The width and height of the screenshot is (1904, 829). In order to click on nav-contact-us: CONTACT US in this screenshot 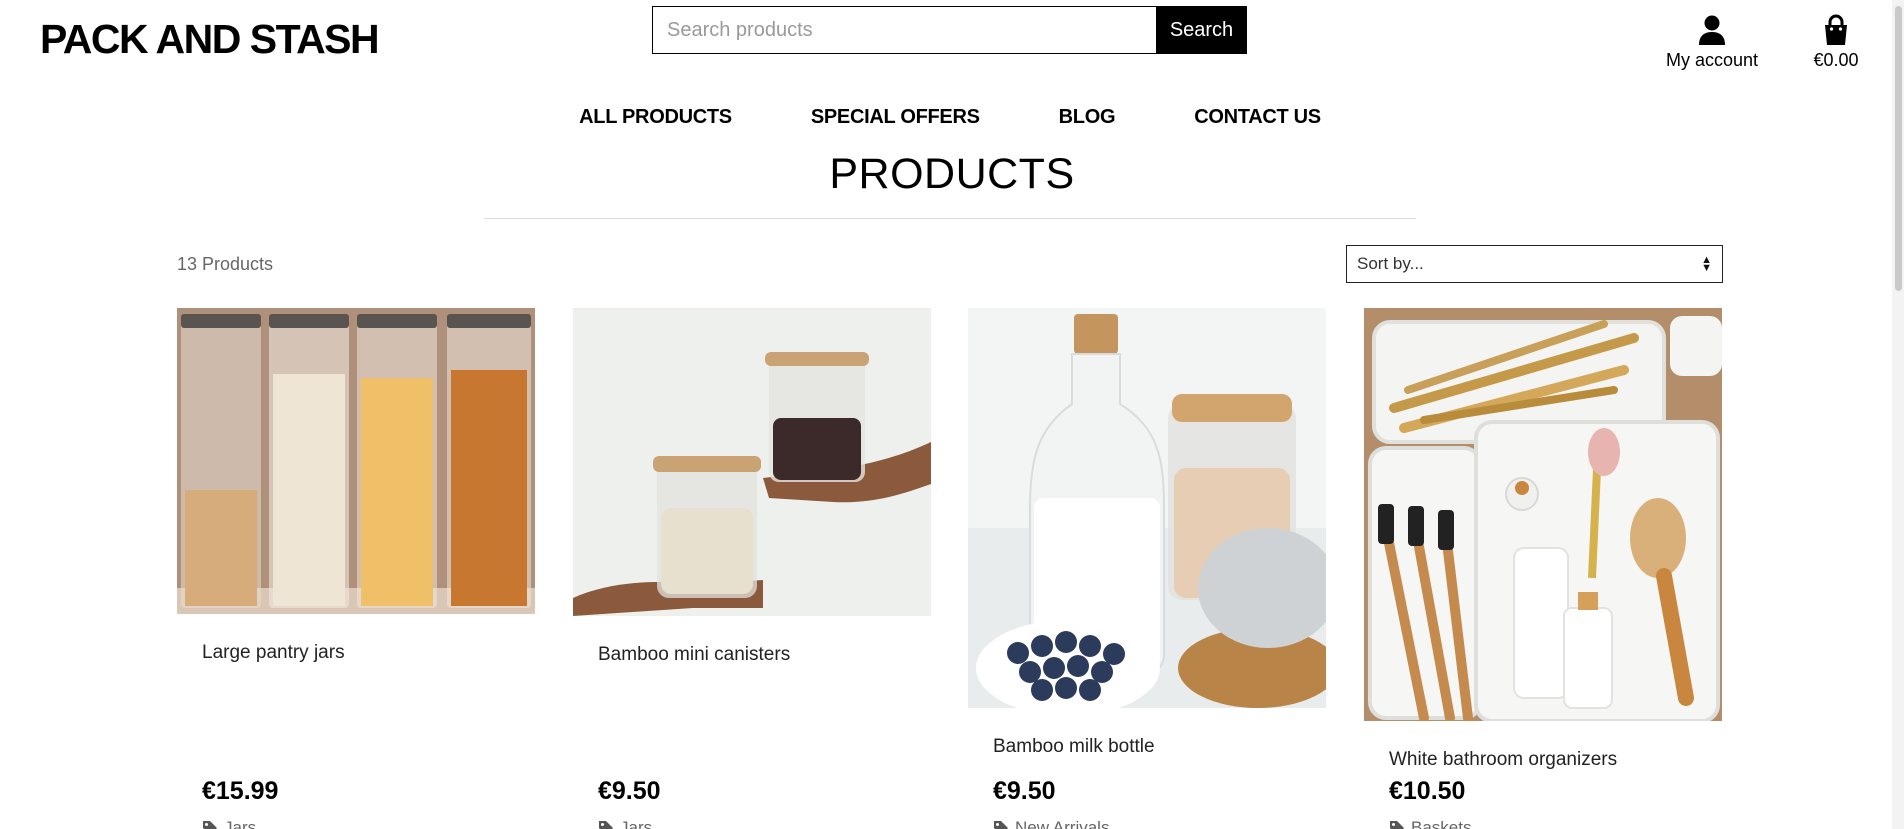, I will do `click(1257, 117)`.